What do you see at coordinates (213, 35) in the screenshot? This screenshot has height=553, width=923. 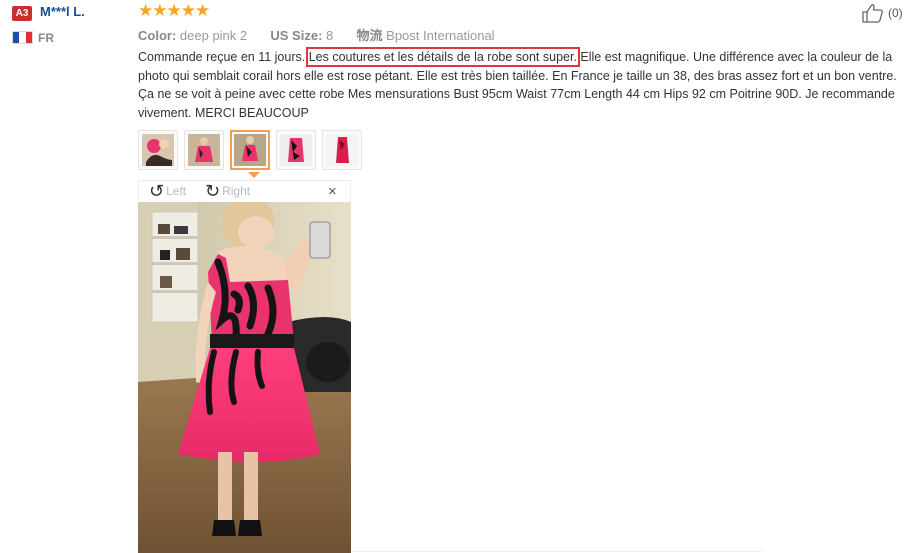 I see `color-value: deep pink 2` at bounding box center [213, 35].